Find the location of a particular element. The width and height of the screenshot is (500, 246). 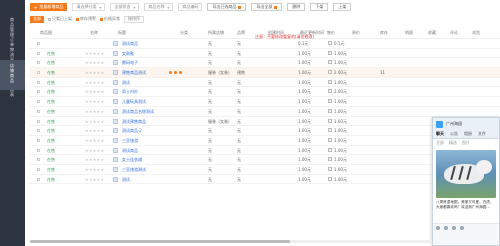

check-onshelf: 只看已上架 is located at coordinates (60, 19).